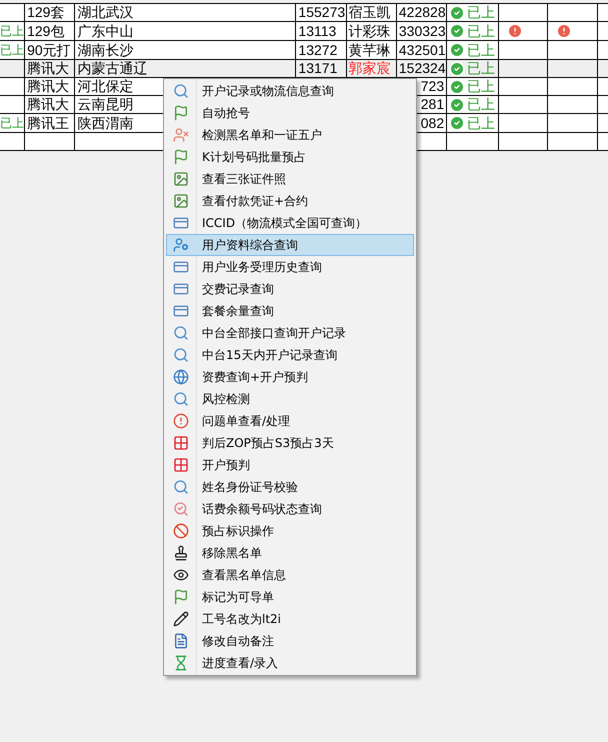 This screenshot has height=742, width=608. What do you see at coordinates (422, 50) in the screenshot?
I see `table-cell-text: 432501` at bounding box center [422, 50].